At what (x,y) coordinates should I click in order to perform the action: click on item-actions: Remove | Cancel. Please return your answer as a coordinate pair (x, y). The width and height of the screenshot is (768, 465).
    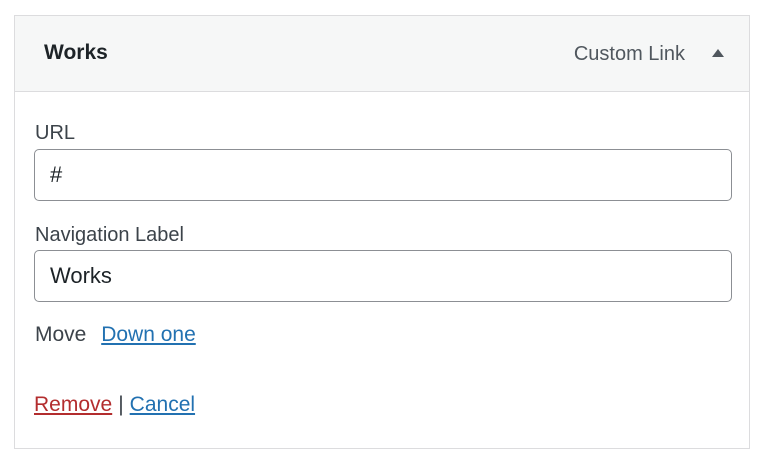
    Looking at the image, I should click on (114, 405).